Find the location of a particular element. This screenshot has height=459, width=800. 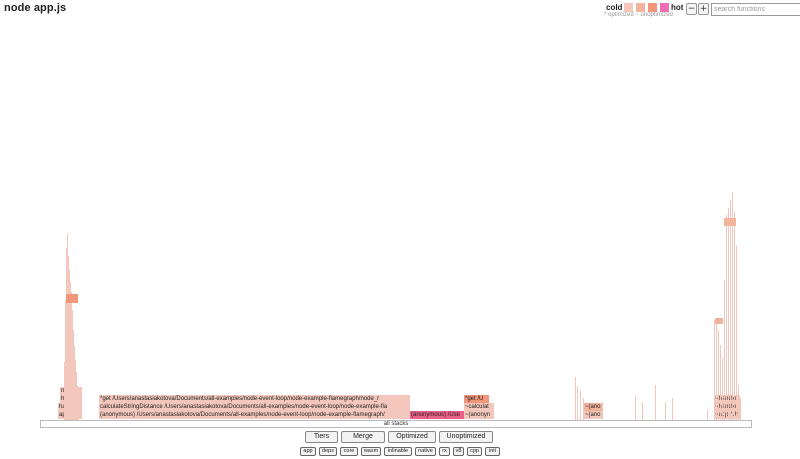

tiers-button: Tiers is located at coordinates (321, 437).